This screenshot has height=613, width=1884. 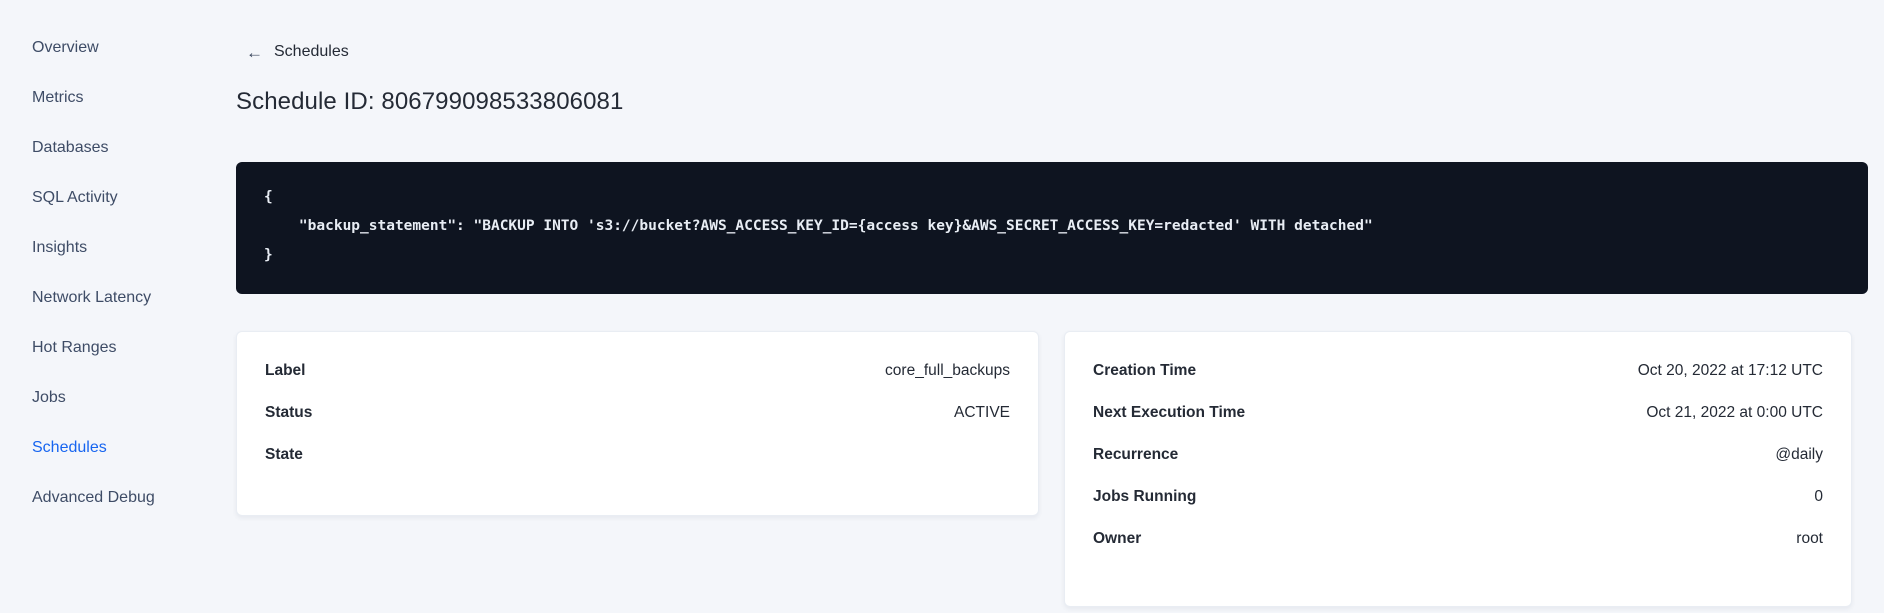 I want to click on sidebar-item-network-latency: Network Latency, so click(x=100, y=298).